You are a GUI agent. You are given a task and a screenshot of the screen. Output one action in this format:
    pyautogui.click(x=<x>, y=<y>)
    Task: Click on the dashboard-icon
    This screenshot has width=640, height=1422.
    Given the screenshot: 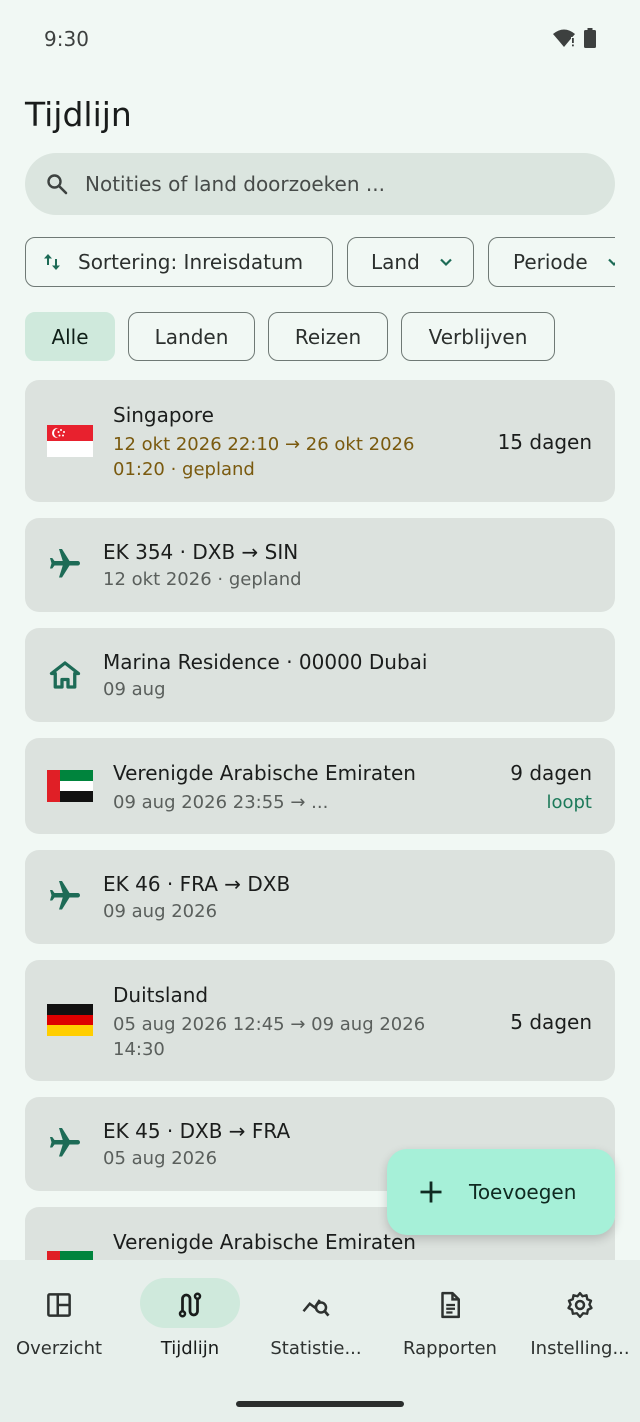 What is the action you would take?
    pyautogui.click(x=59, y=1305)
    